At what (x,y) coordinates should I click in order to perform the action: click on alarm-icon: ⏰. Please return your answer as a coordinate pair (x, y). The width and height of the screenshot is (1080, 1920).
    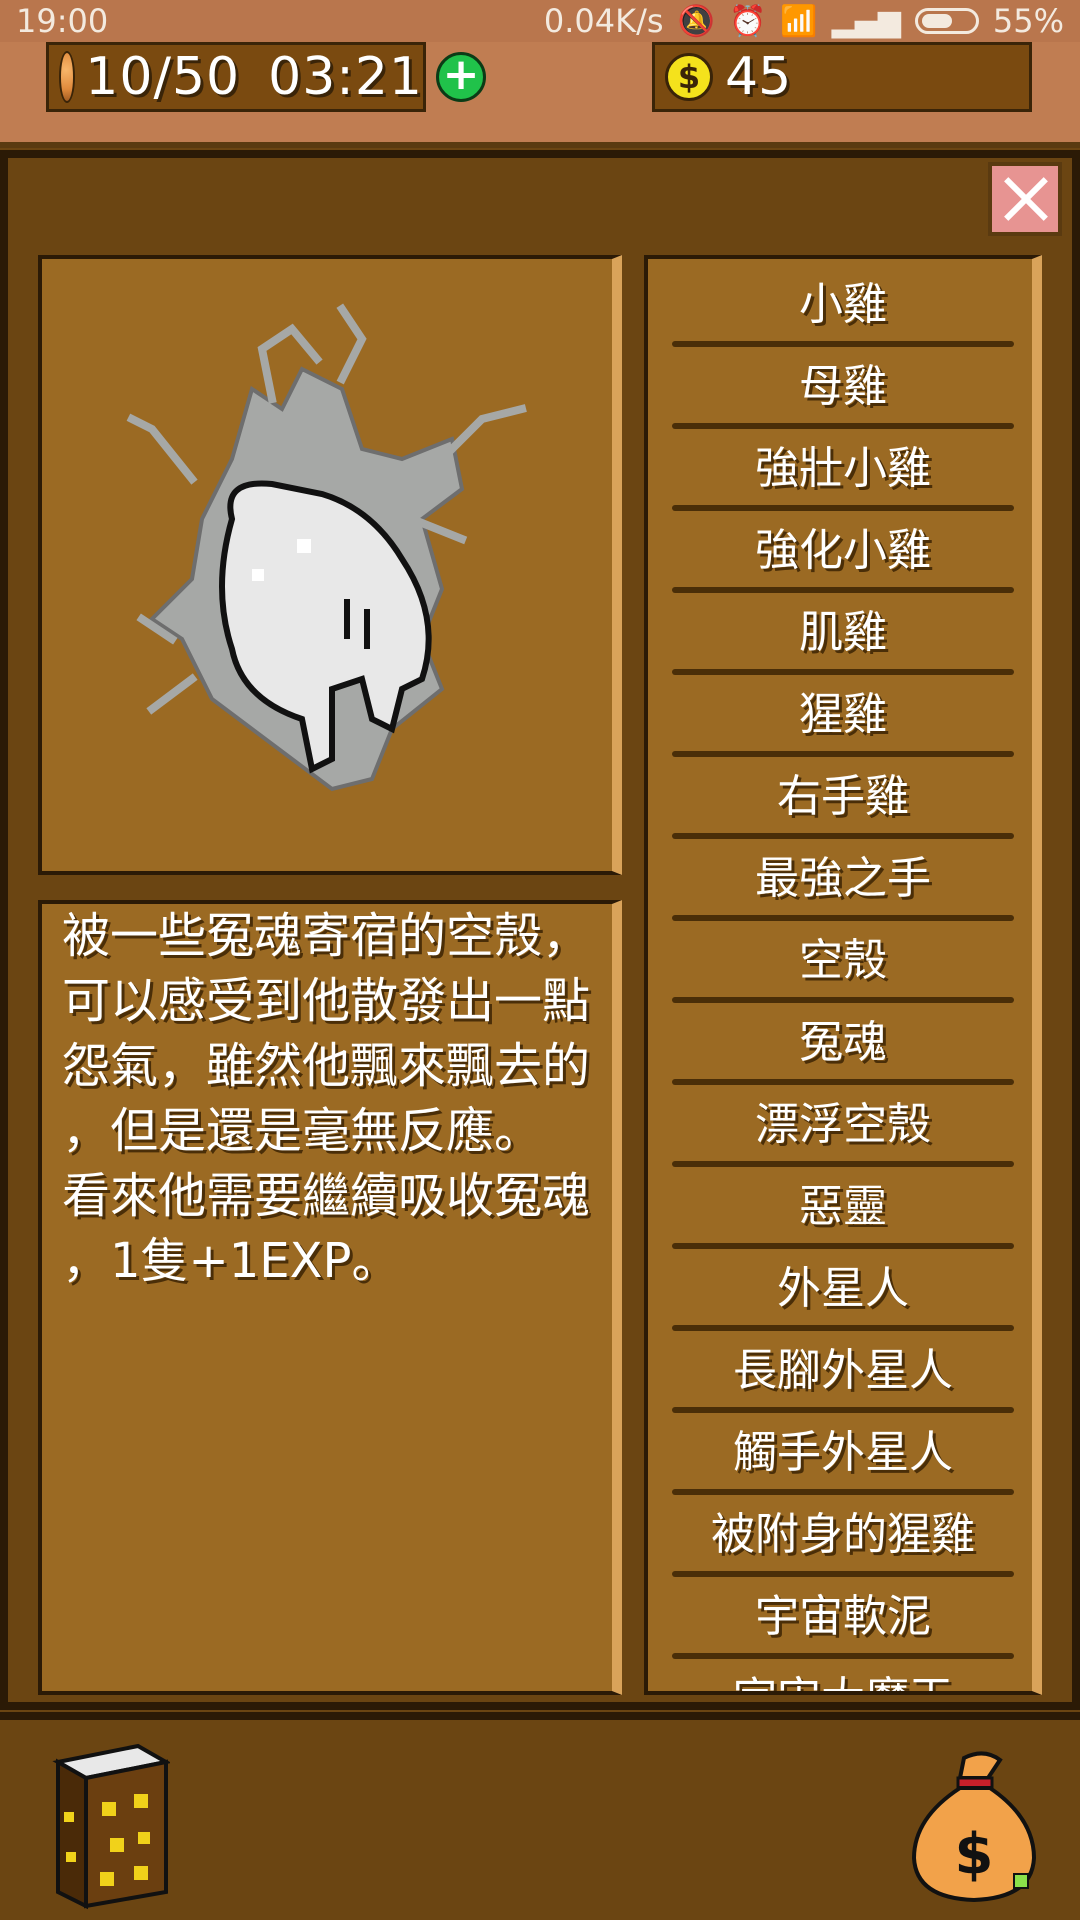
    Looking at the image, I should click on (747, 21).